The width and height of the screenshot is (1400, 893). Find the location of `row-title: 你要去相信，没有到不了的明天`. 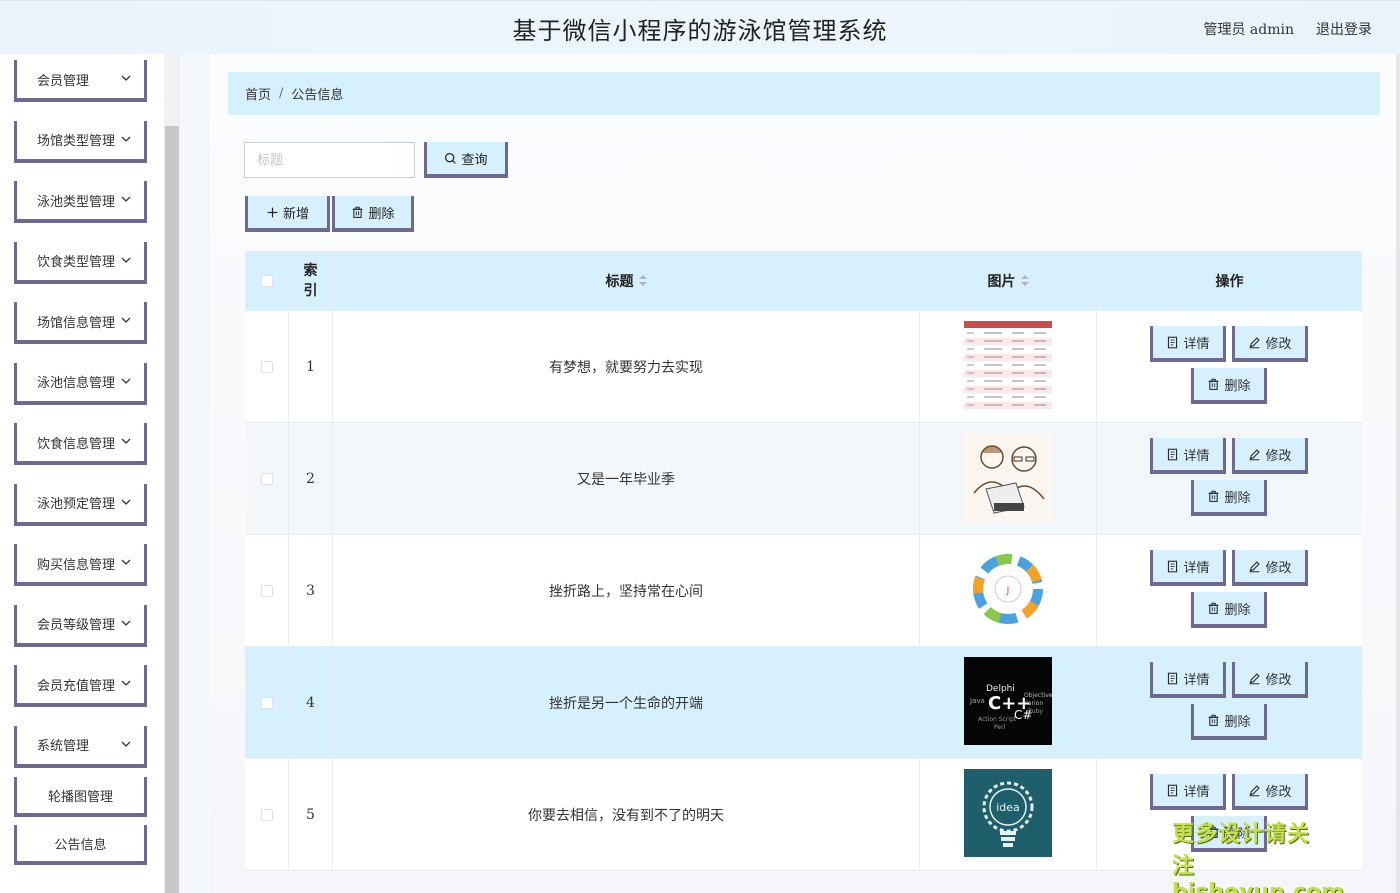

row-title: 你要去相信，没有到不了的明天 is located at coordinates (626, 814).